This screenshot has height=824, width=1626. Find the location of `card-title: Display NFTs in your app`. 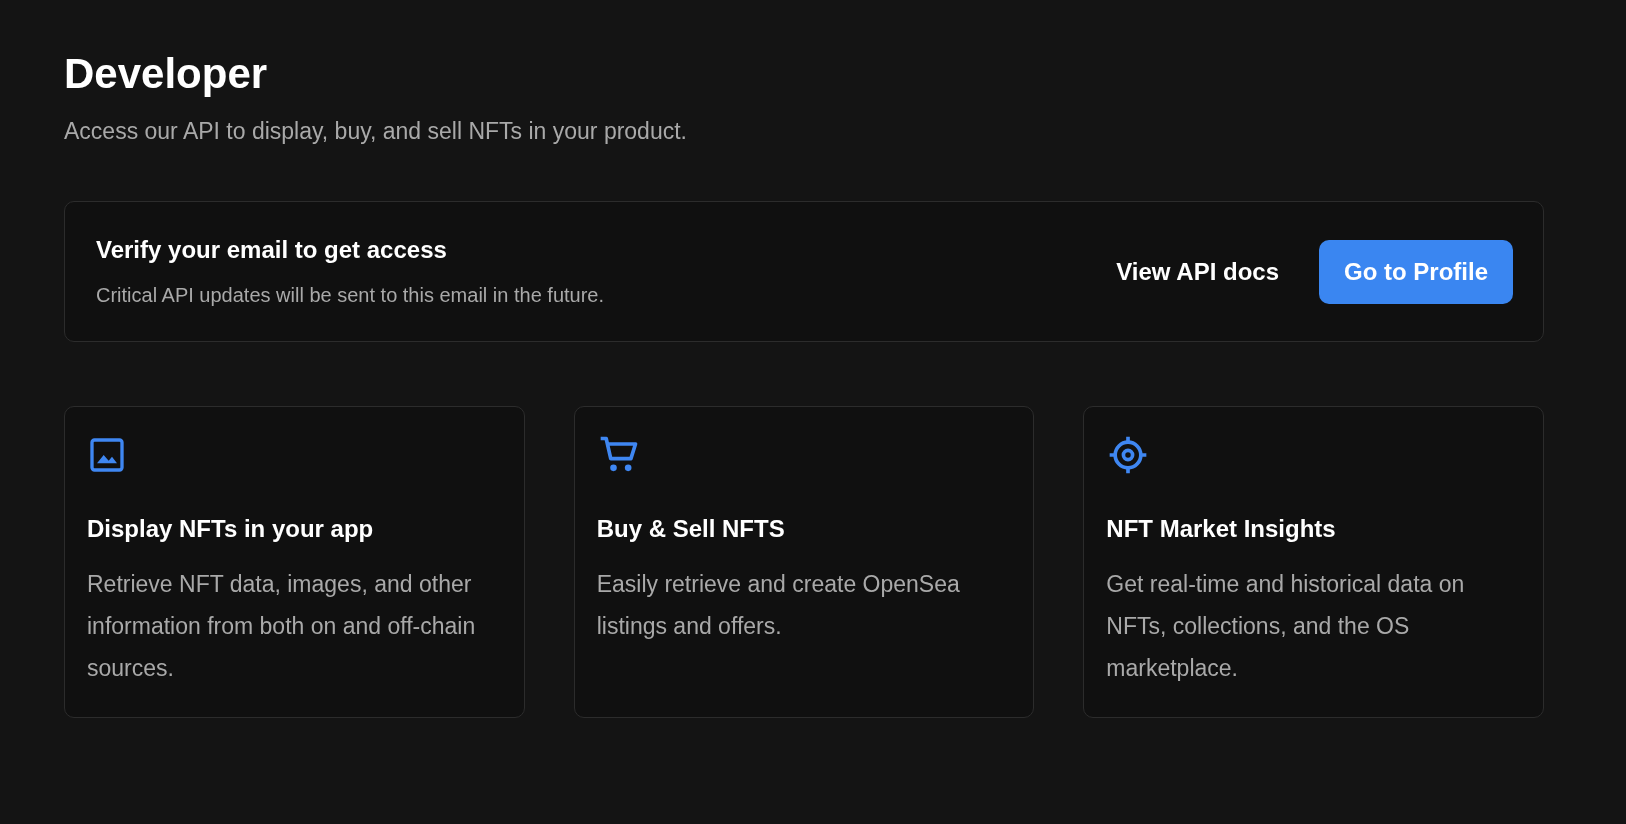

card-title: Display NFTs in your app is located at coordinates (231, 529).